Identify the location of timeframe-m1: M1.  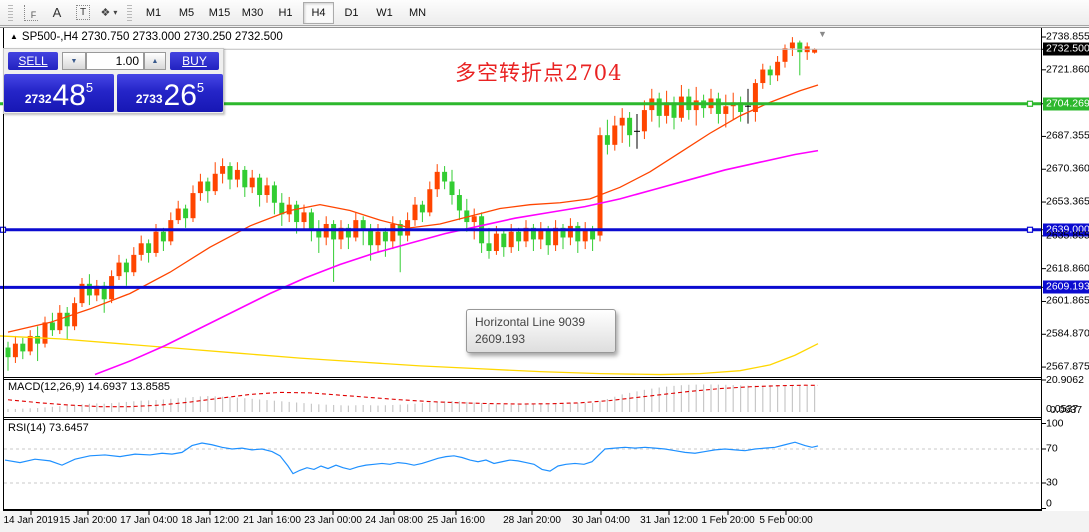
(153, 13).